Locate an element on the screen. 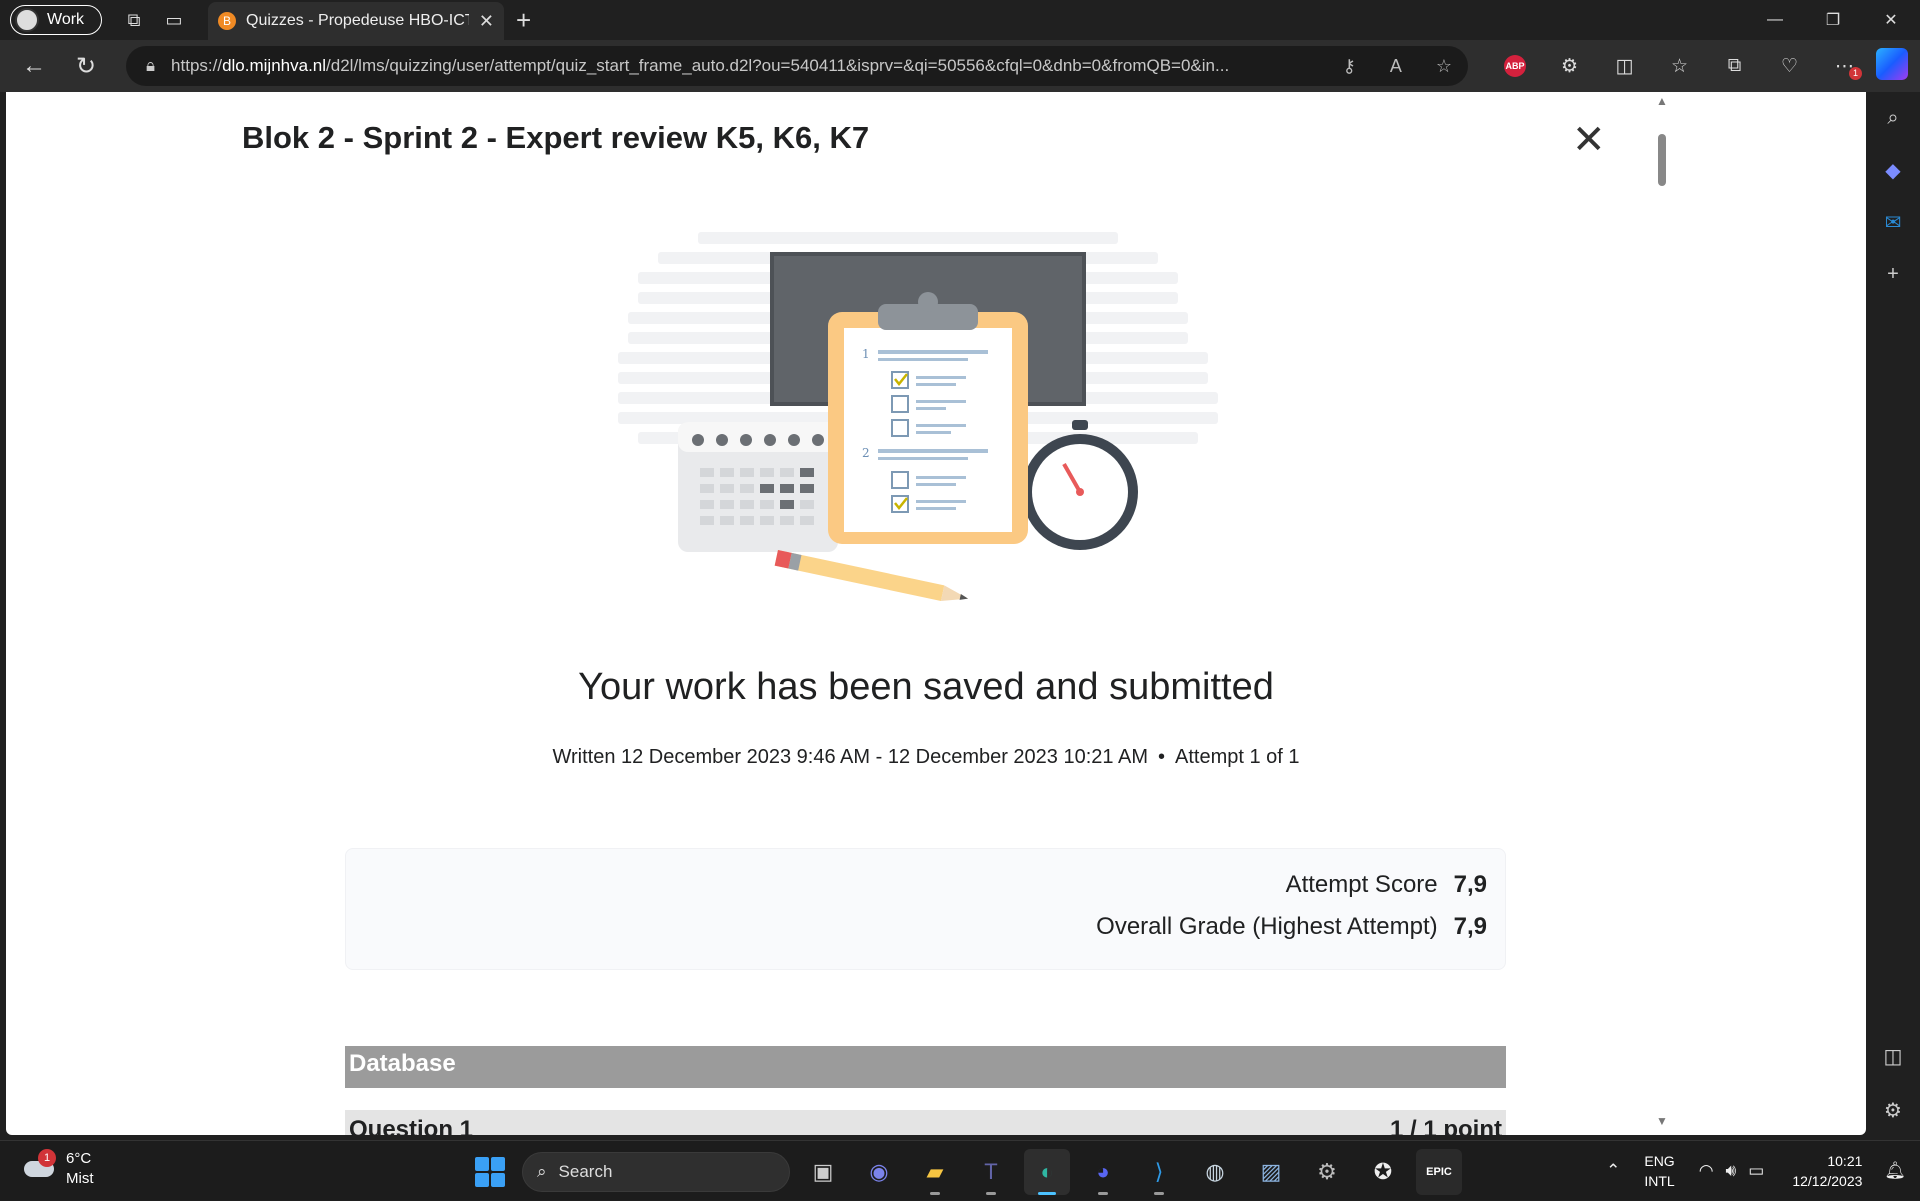 Image resolution: width=1920 pixels, height=1201 pixels. weather-temp: 6°C is located at coordinates (79, 1158).